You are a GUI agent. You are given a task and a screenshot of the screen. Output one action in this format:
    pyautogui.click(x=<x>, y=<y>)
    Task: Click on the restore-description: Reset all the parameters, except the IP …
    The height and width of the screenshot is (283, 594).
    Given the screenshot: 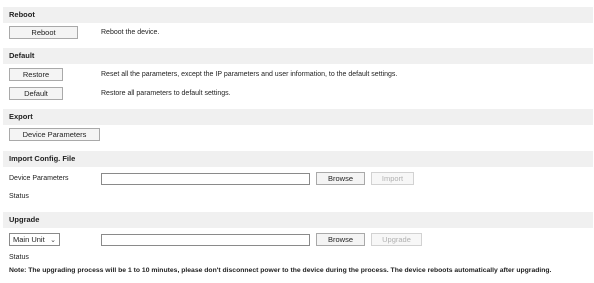 What is the action you would take?
    pyautogui.click(x=249, y=74)
    